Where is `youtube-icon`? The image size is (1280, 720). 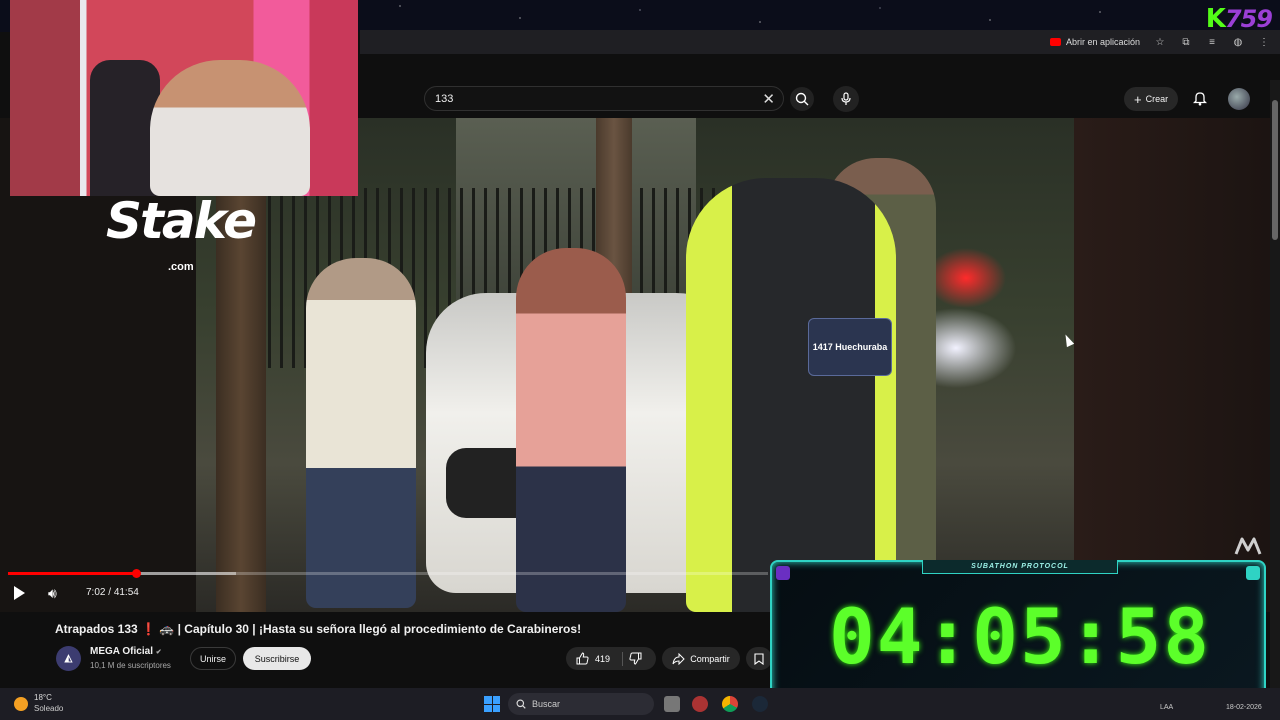
youtube-icon is located at coordinates (1055, 42).